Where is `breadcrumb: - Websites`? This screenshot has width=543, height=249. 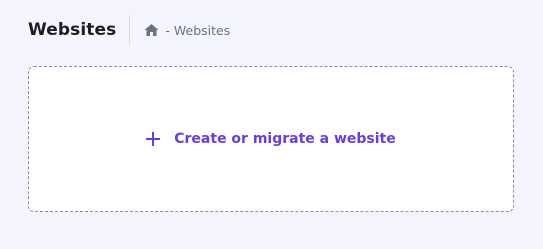
breadcrumb: - Websites is located at coordinates (187, 30).